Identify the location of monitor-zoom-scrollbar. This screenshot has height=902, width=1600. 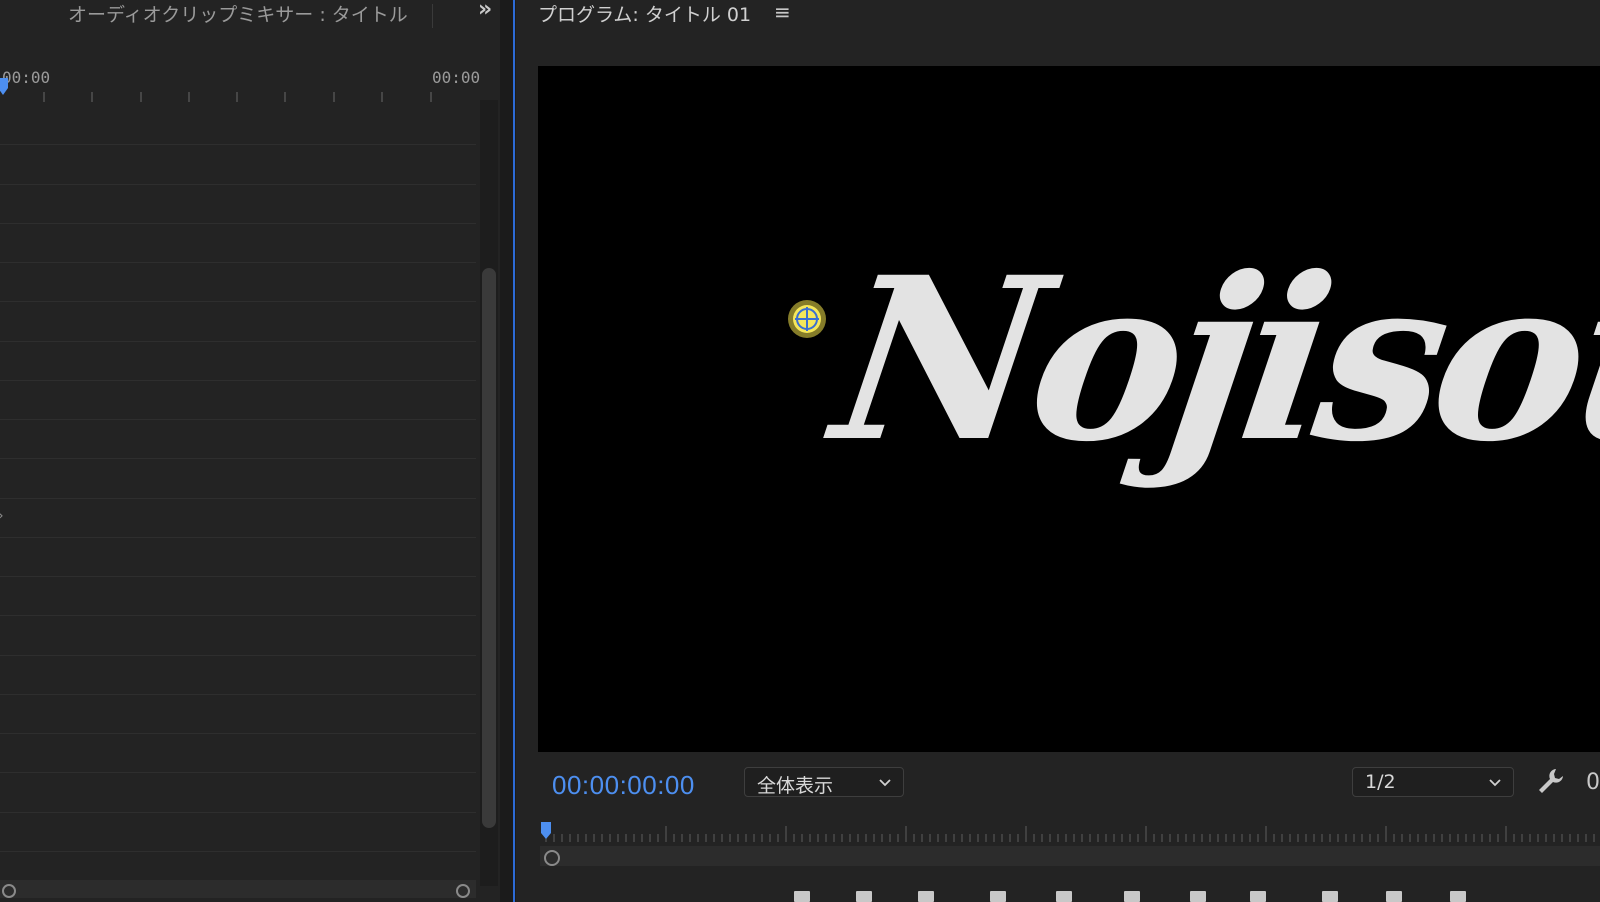
(1070, 856).